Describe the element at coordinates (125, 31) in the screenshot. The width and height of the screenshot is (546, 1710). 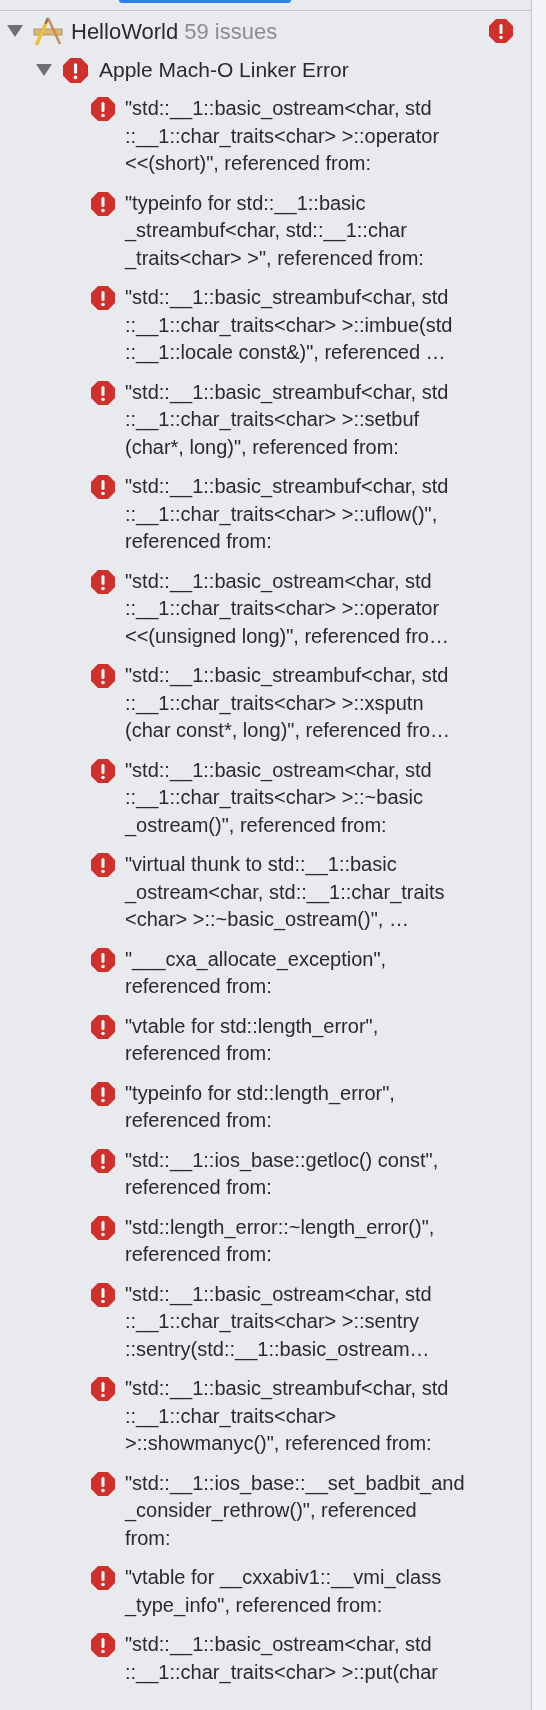
I see `project-name: HelloWorld` at that location.